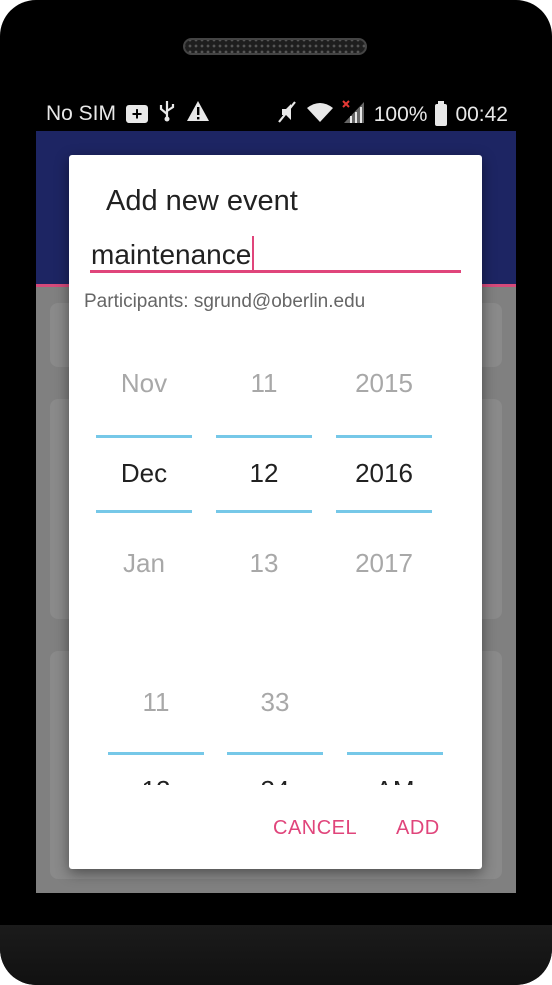  What do you see at coordinates (395, 720) in the screenshot?
I see `ampm-picker: AM` at bounding box center [395, 720].